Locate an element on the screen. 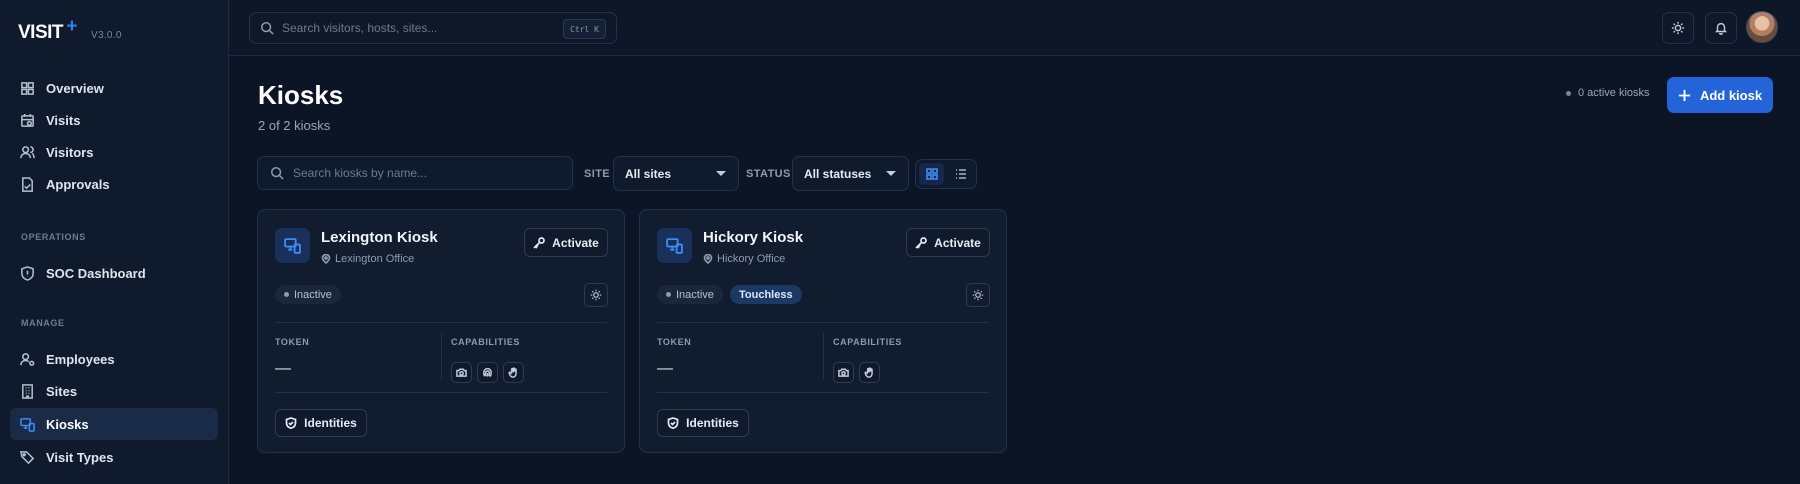 The image size is (1800, 484). file-check-icon is located at coordinates (27, 184).